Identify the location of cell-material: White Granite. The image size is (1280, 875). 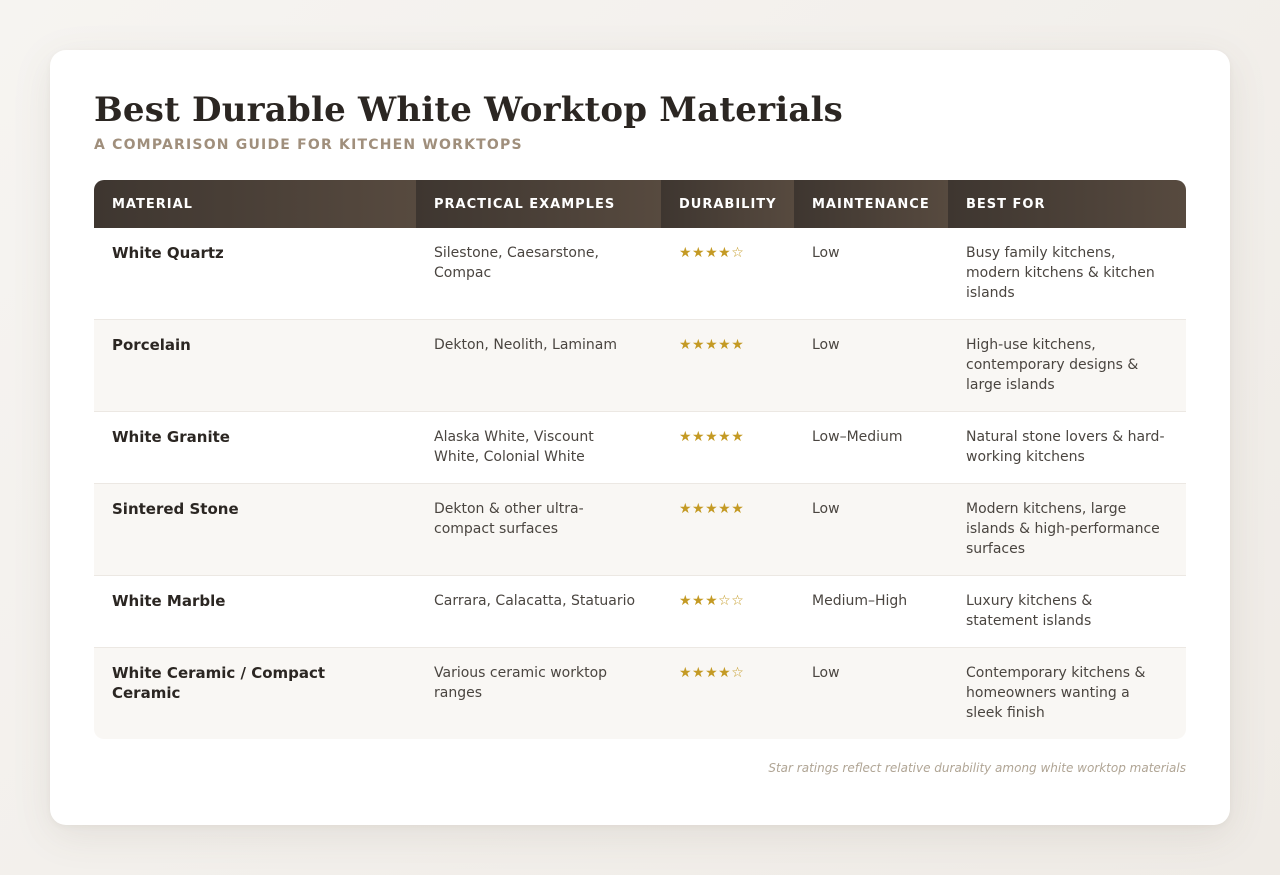
(171, 437).